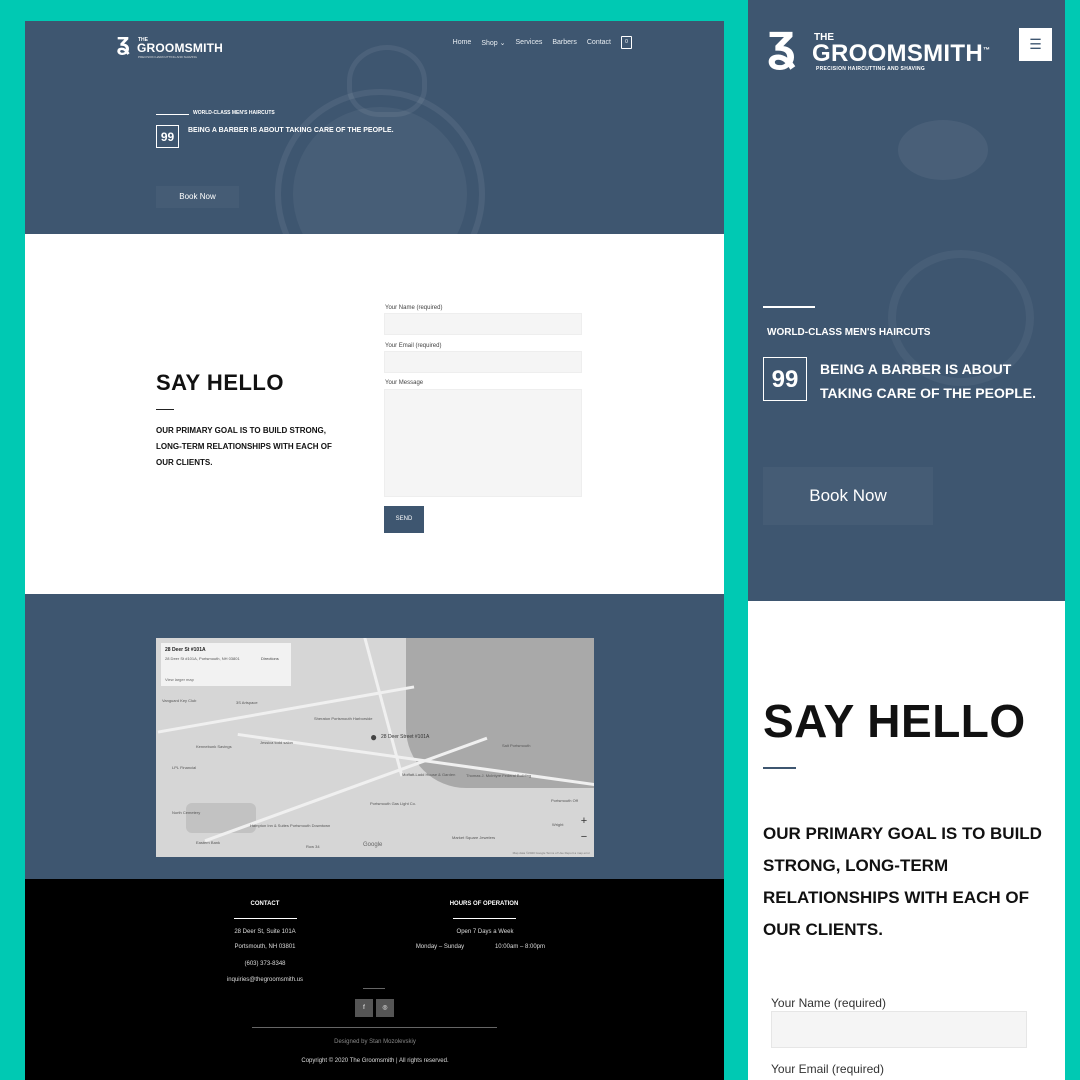 The image size is (1080, 1080). Describe the element at coordinates (270, 658) in the screenshot. I see `map-directions-link: Directions` at that location.